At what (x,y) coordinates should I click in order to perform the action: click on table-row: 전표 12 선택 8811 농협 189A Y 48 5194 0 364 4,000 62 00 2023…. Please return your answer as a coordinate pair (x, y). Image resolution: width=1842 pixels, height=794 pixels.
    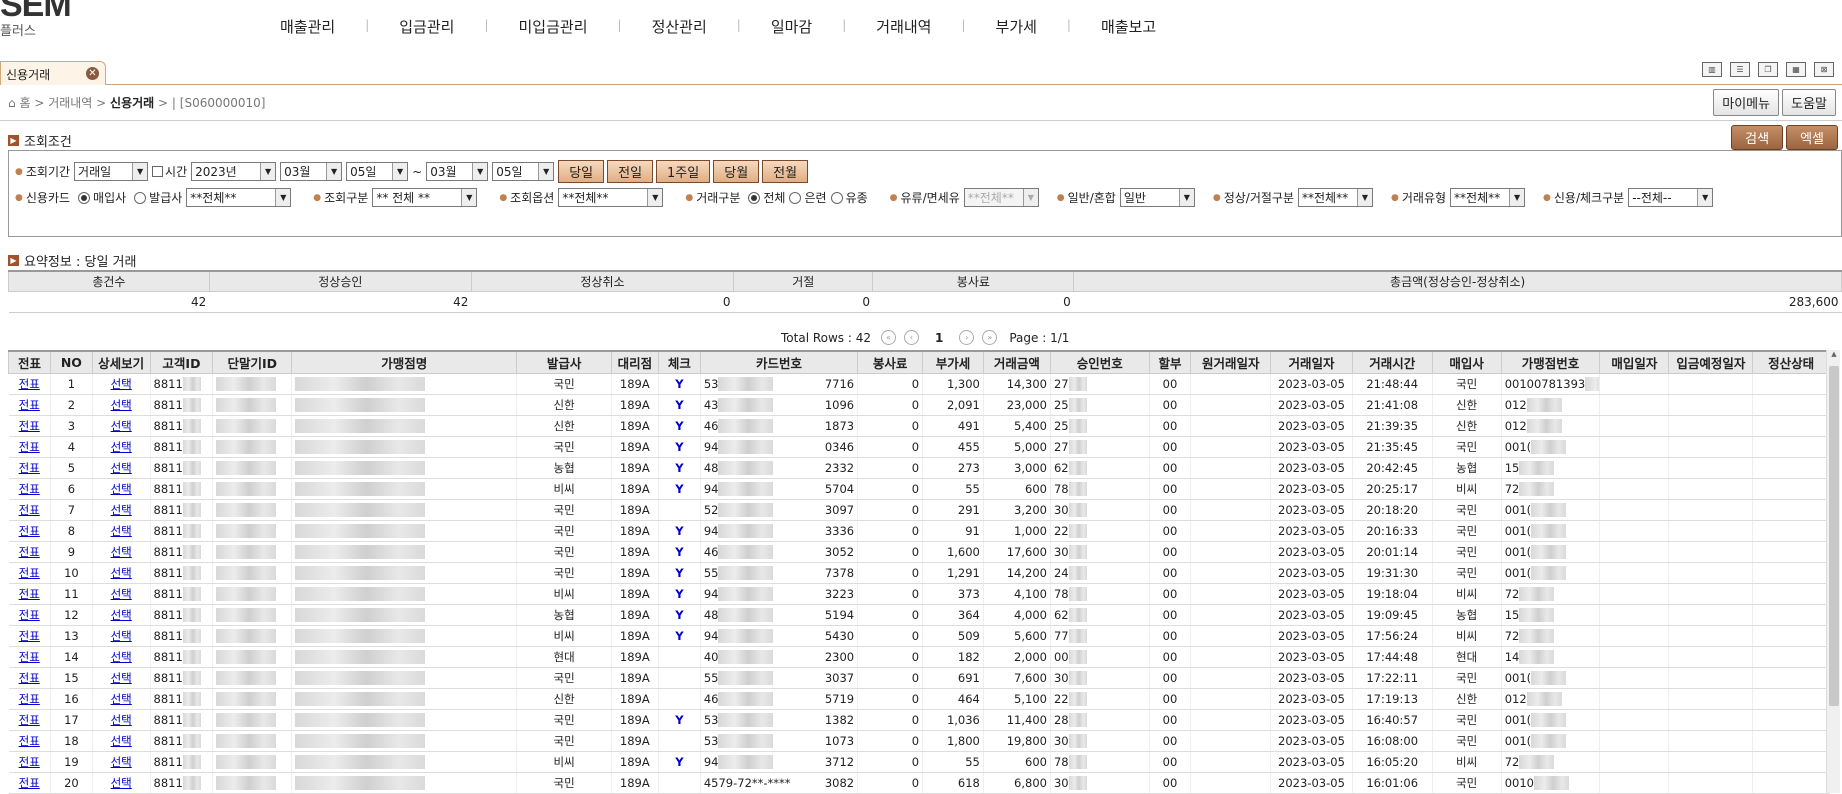
    Looking at the image, I should click on (919, 615).